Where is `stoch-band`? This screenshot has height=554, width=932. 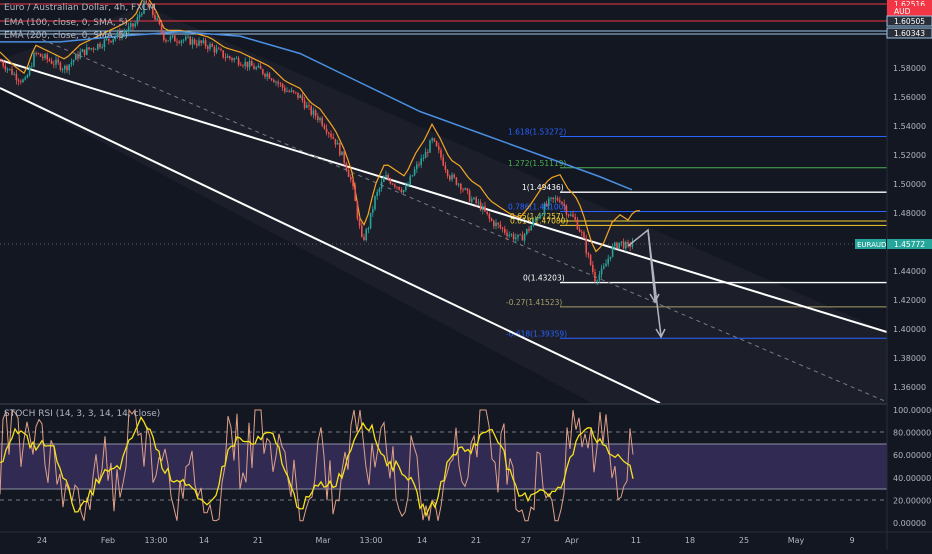
stoch-band is located at coordinates (443, 466).